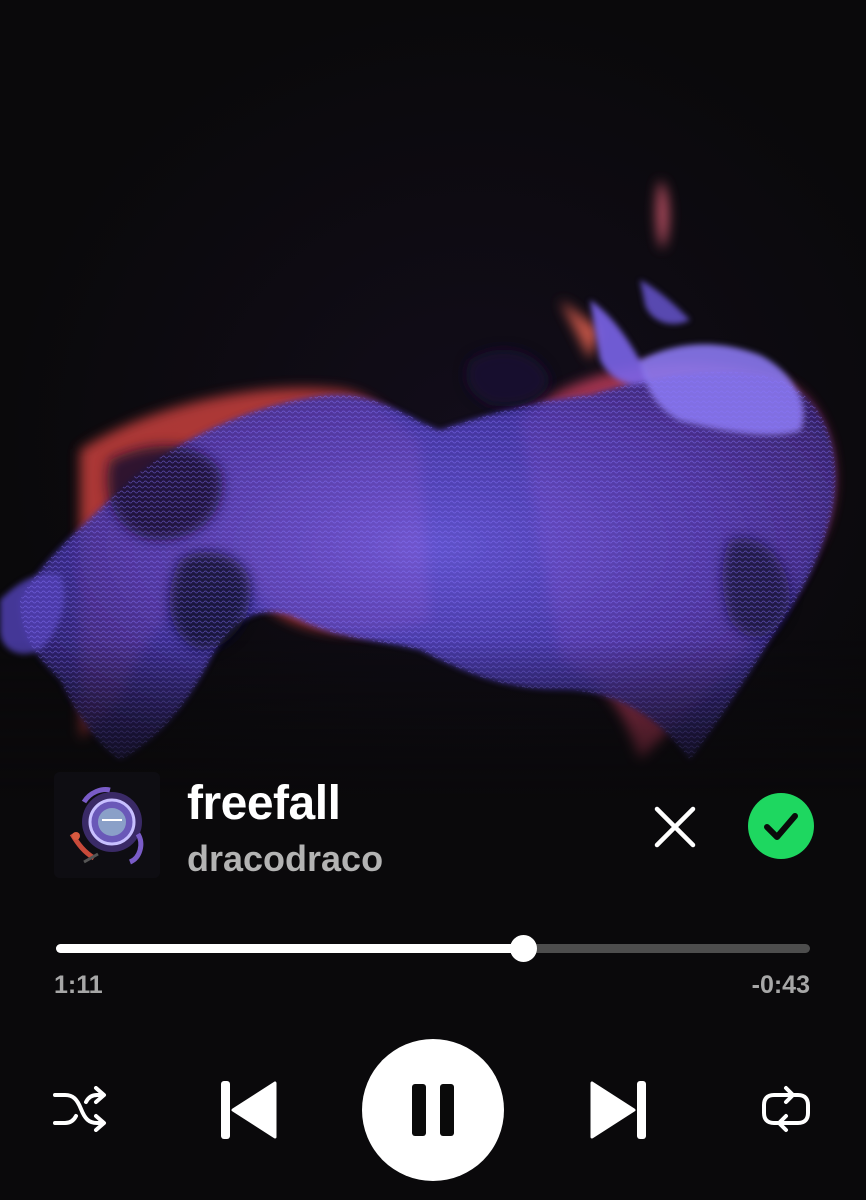 The height and width of the screenshot is (1200, 866). What do you see at coordinates (290, 948) in the screenshot?
I see `progress-bar-fill` at bounding box center [290, 948].